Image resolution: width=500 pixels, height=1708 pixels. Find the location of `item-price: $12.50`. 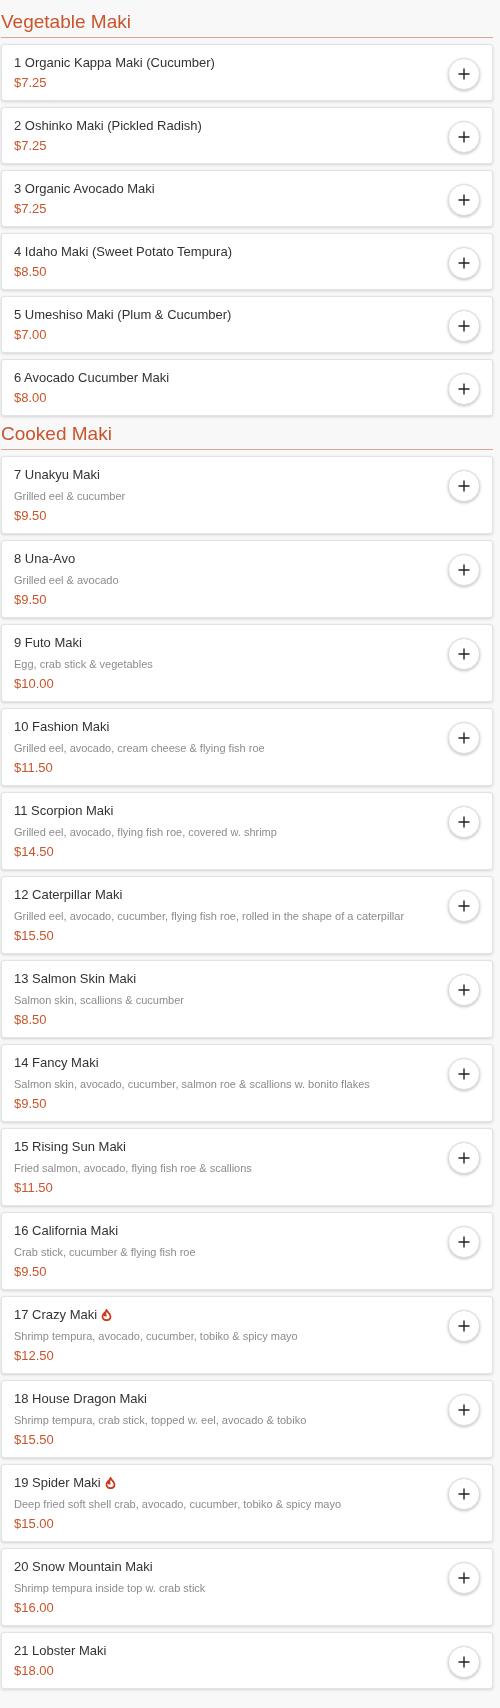

item-price: $12.50 is located at coordinates (34, 1356).